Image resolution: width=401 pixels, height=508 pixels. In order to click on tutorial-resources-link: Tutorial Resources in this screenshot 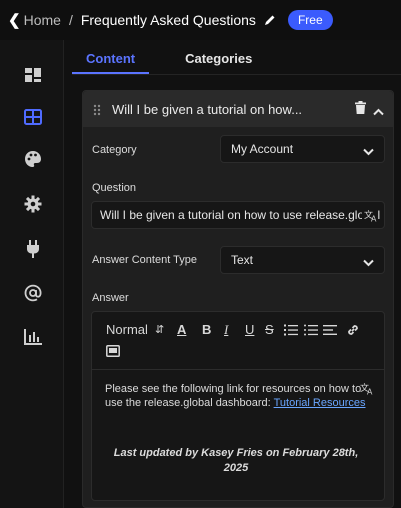, I will do `click(320, 403)`.